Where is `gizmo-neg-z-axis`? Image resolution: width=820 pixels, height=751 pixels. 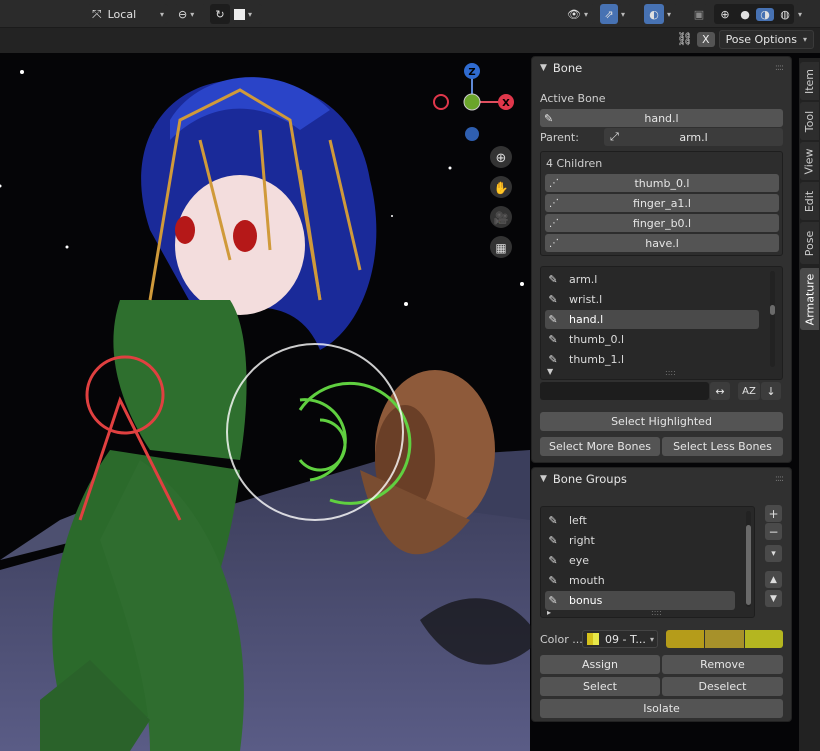 gizmo-neg-z-axis is located at coordinates (472, 134).